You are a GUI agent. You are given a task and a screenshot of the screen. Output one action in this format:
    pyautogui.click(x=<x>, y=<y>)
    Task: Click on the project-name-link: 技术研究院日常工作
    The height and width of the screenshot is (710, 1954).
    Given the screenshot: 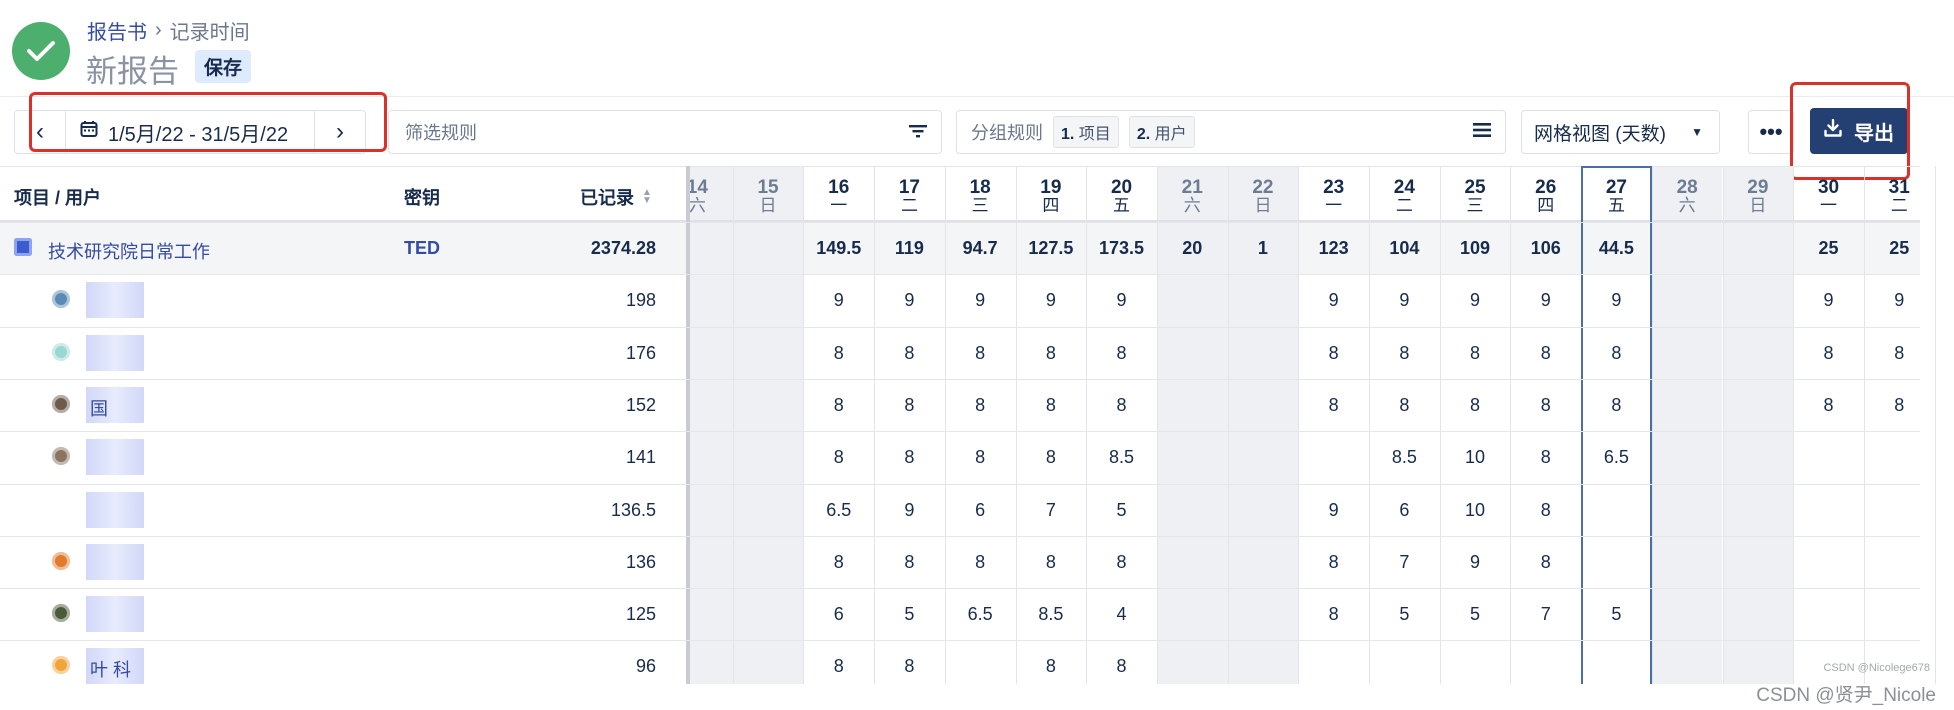 What is the action you would take?
    pyautogui.click(x=129, y=251)
    